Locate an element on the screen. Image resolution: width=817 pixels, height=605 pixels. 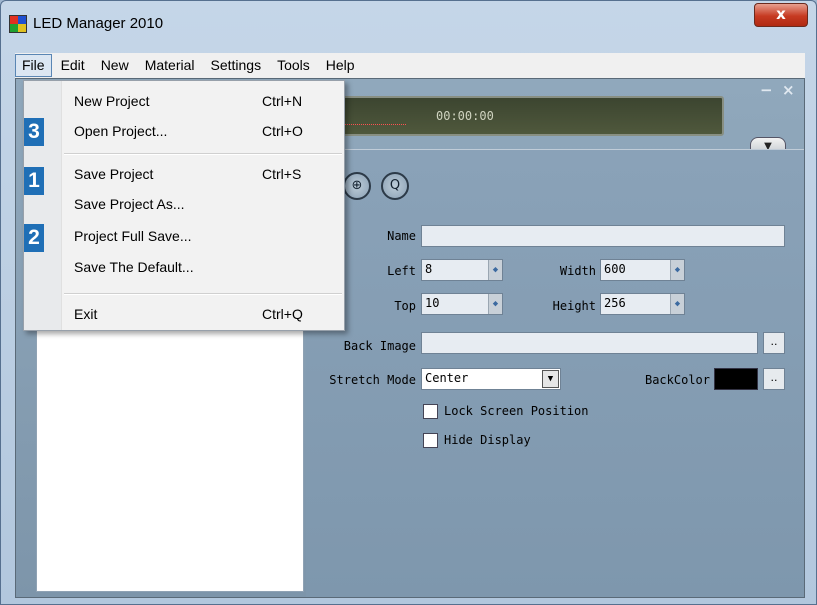
back-image-label: Back Image is located at coordinates (379, 346).